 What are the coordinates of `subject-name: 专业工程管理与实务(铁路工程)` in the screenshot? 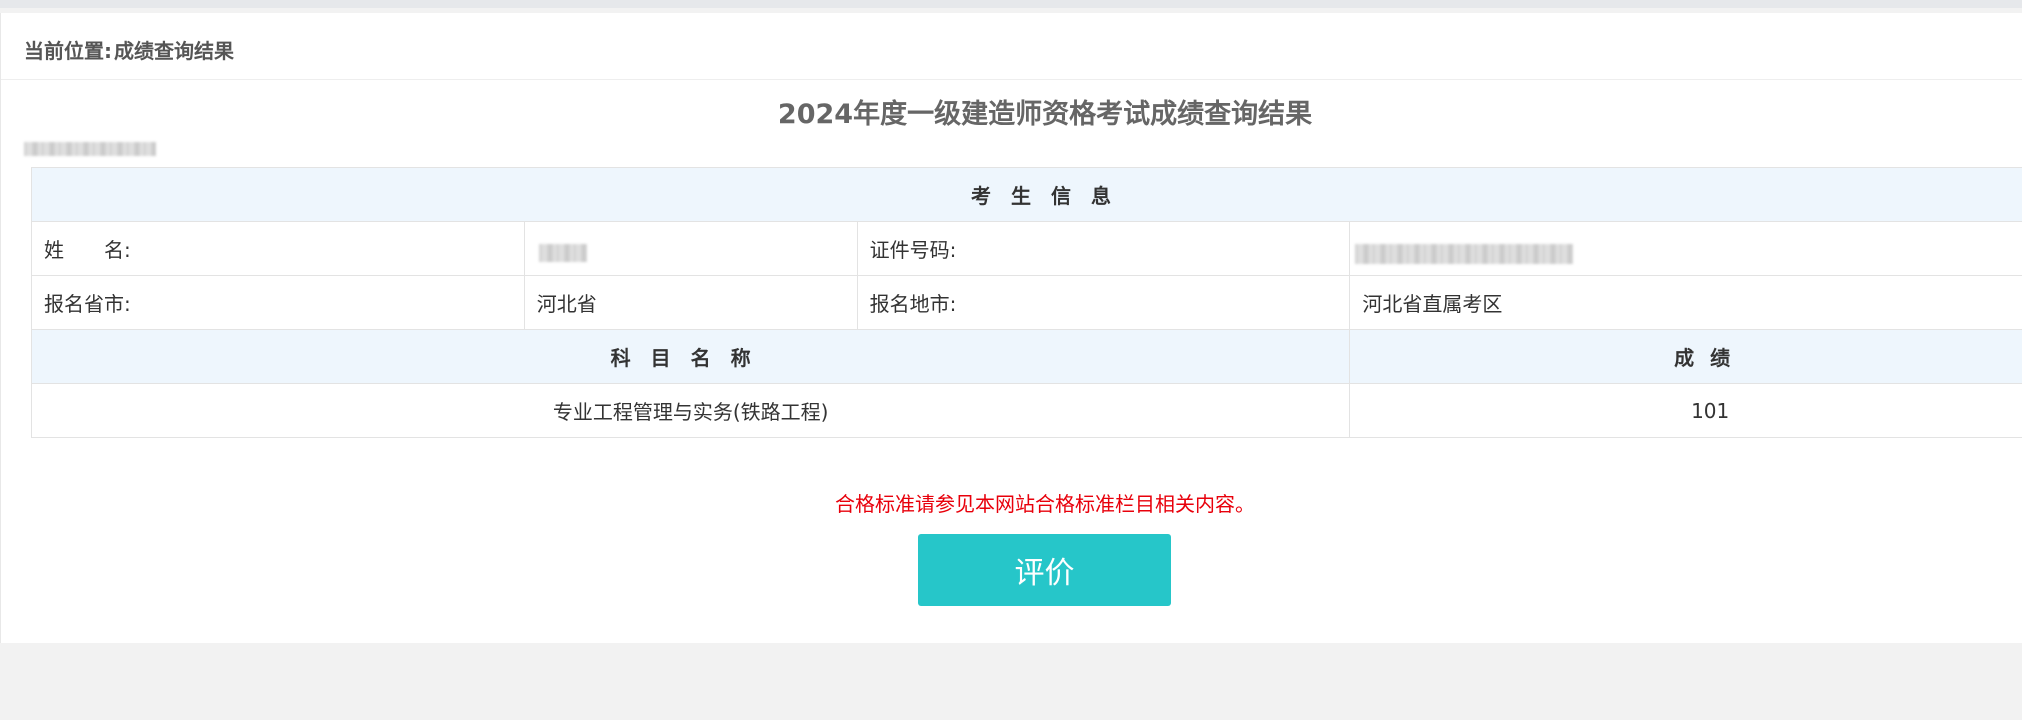 It's located at (690, 410).